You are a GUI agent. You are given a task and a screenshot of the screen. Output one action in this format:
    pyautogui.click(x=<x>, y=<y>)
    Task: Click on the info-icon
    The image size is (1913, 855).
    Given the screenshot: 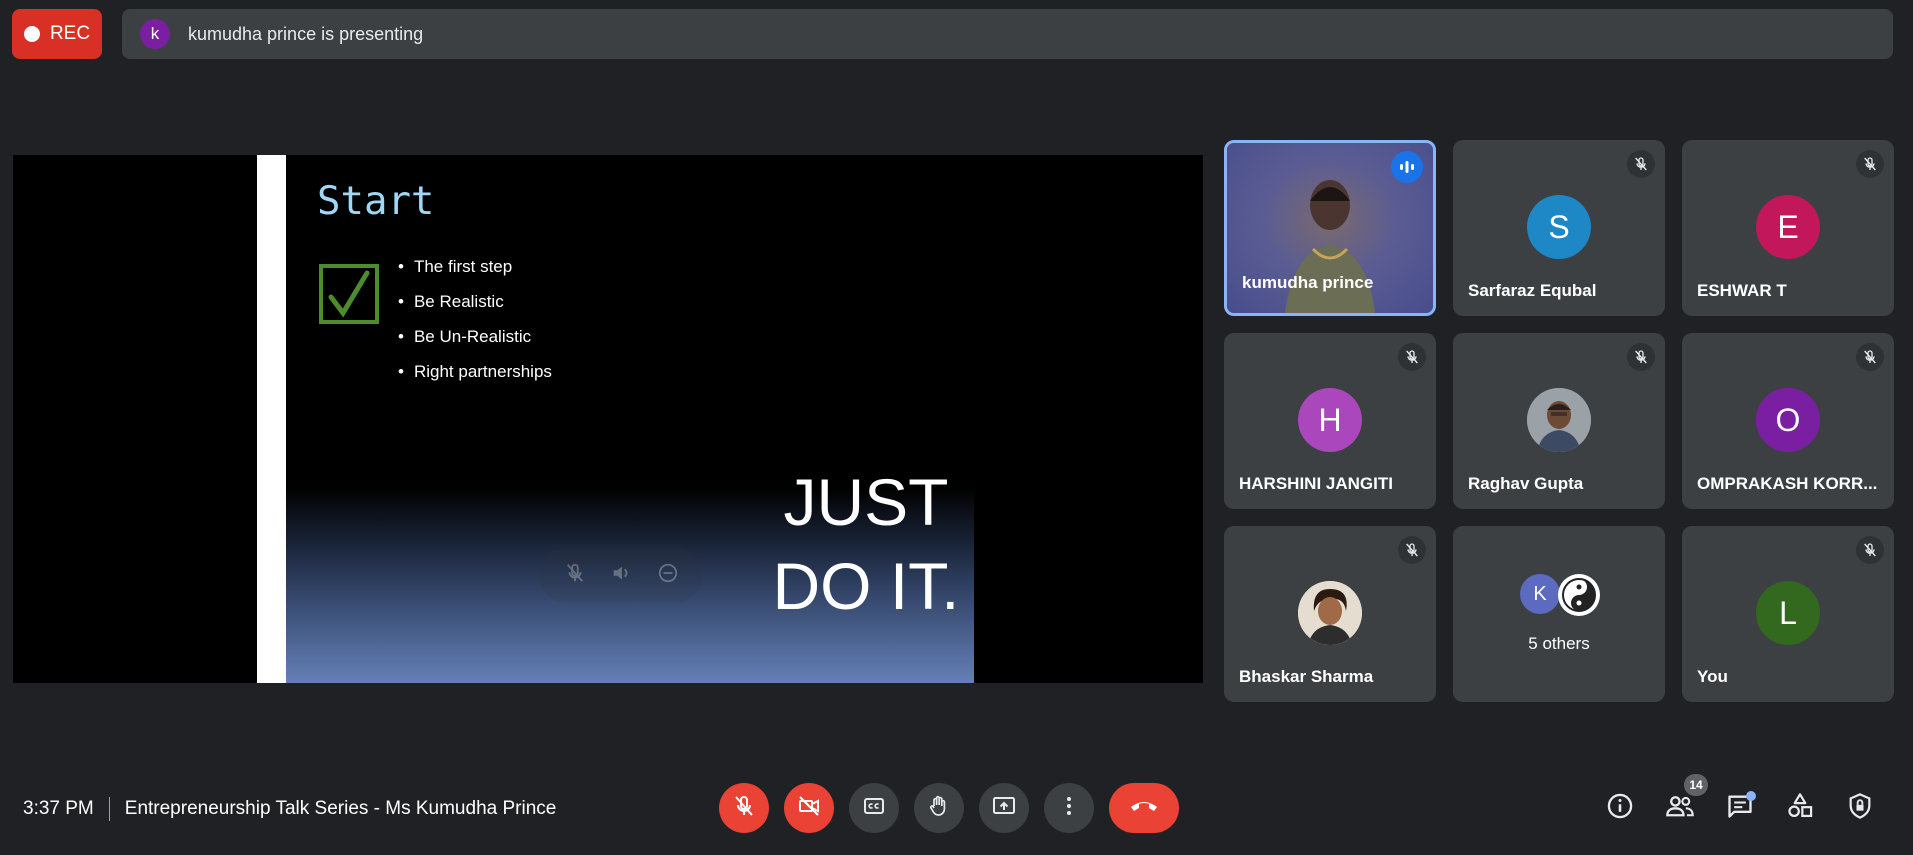 What is the action you would take?
    pyautogui.click(x=1620, y=808)
    